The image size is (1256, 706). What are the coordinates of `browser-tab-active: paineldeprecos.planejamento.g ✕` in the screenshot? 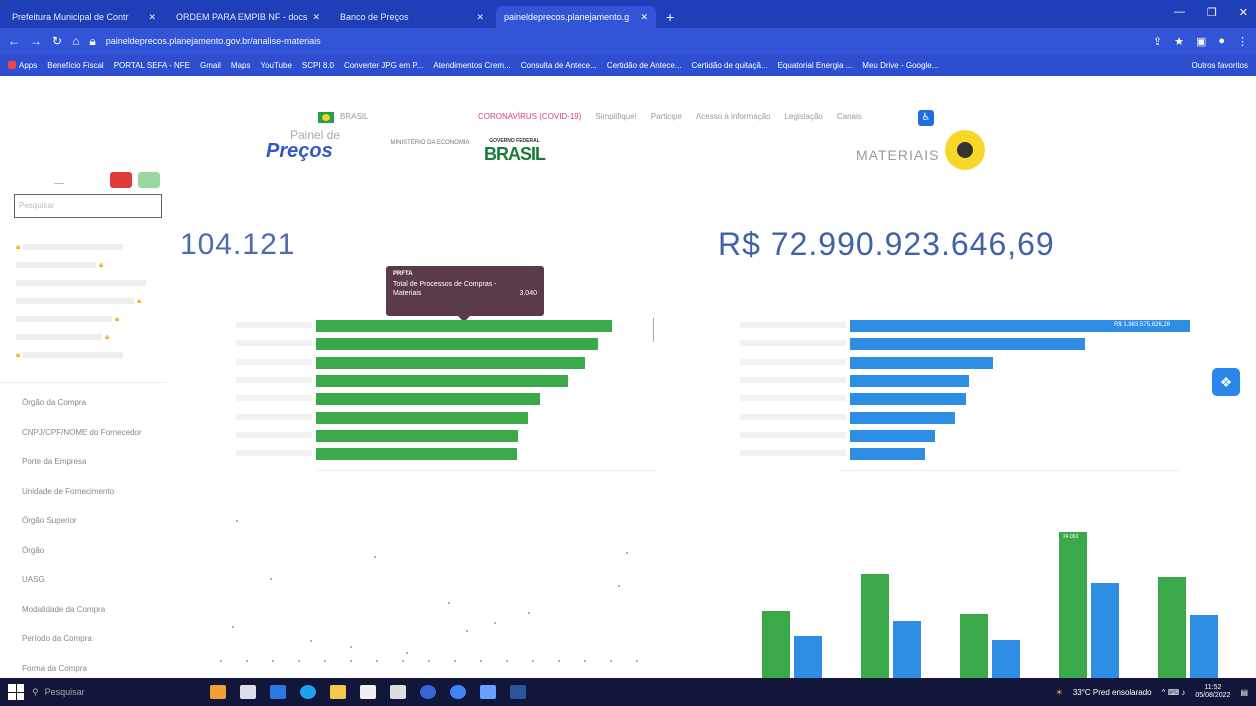 It's located at (576, 17).